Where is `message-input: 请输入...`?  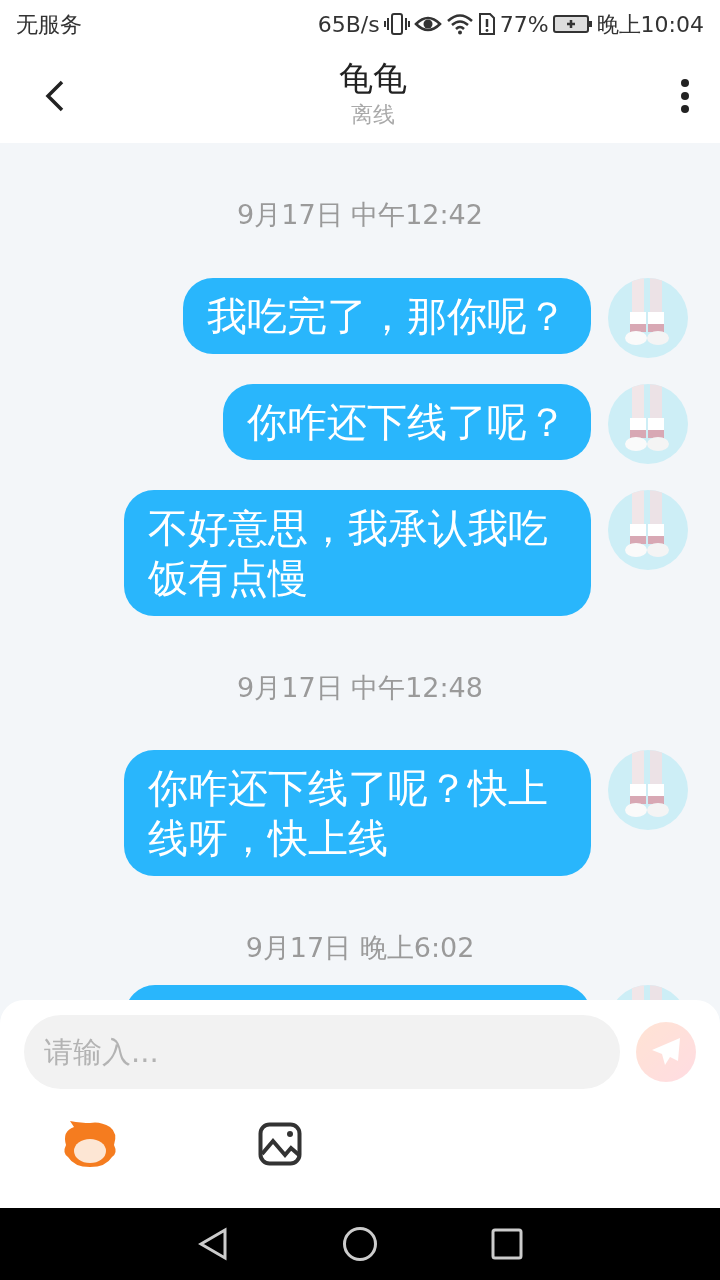
message-input: 请输入... is located at coordinates (322, 1052).